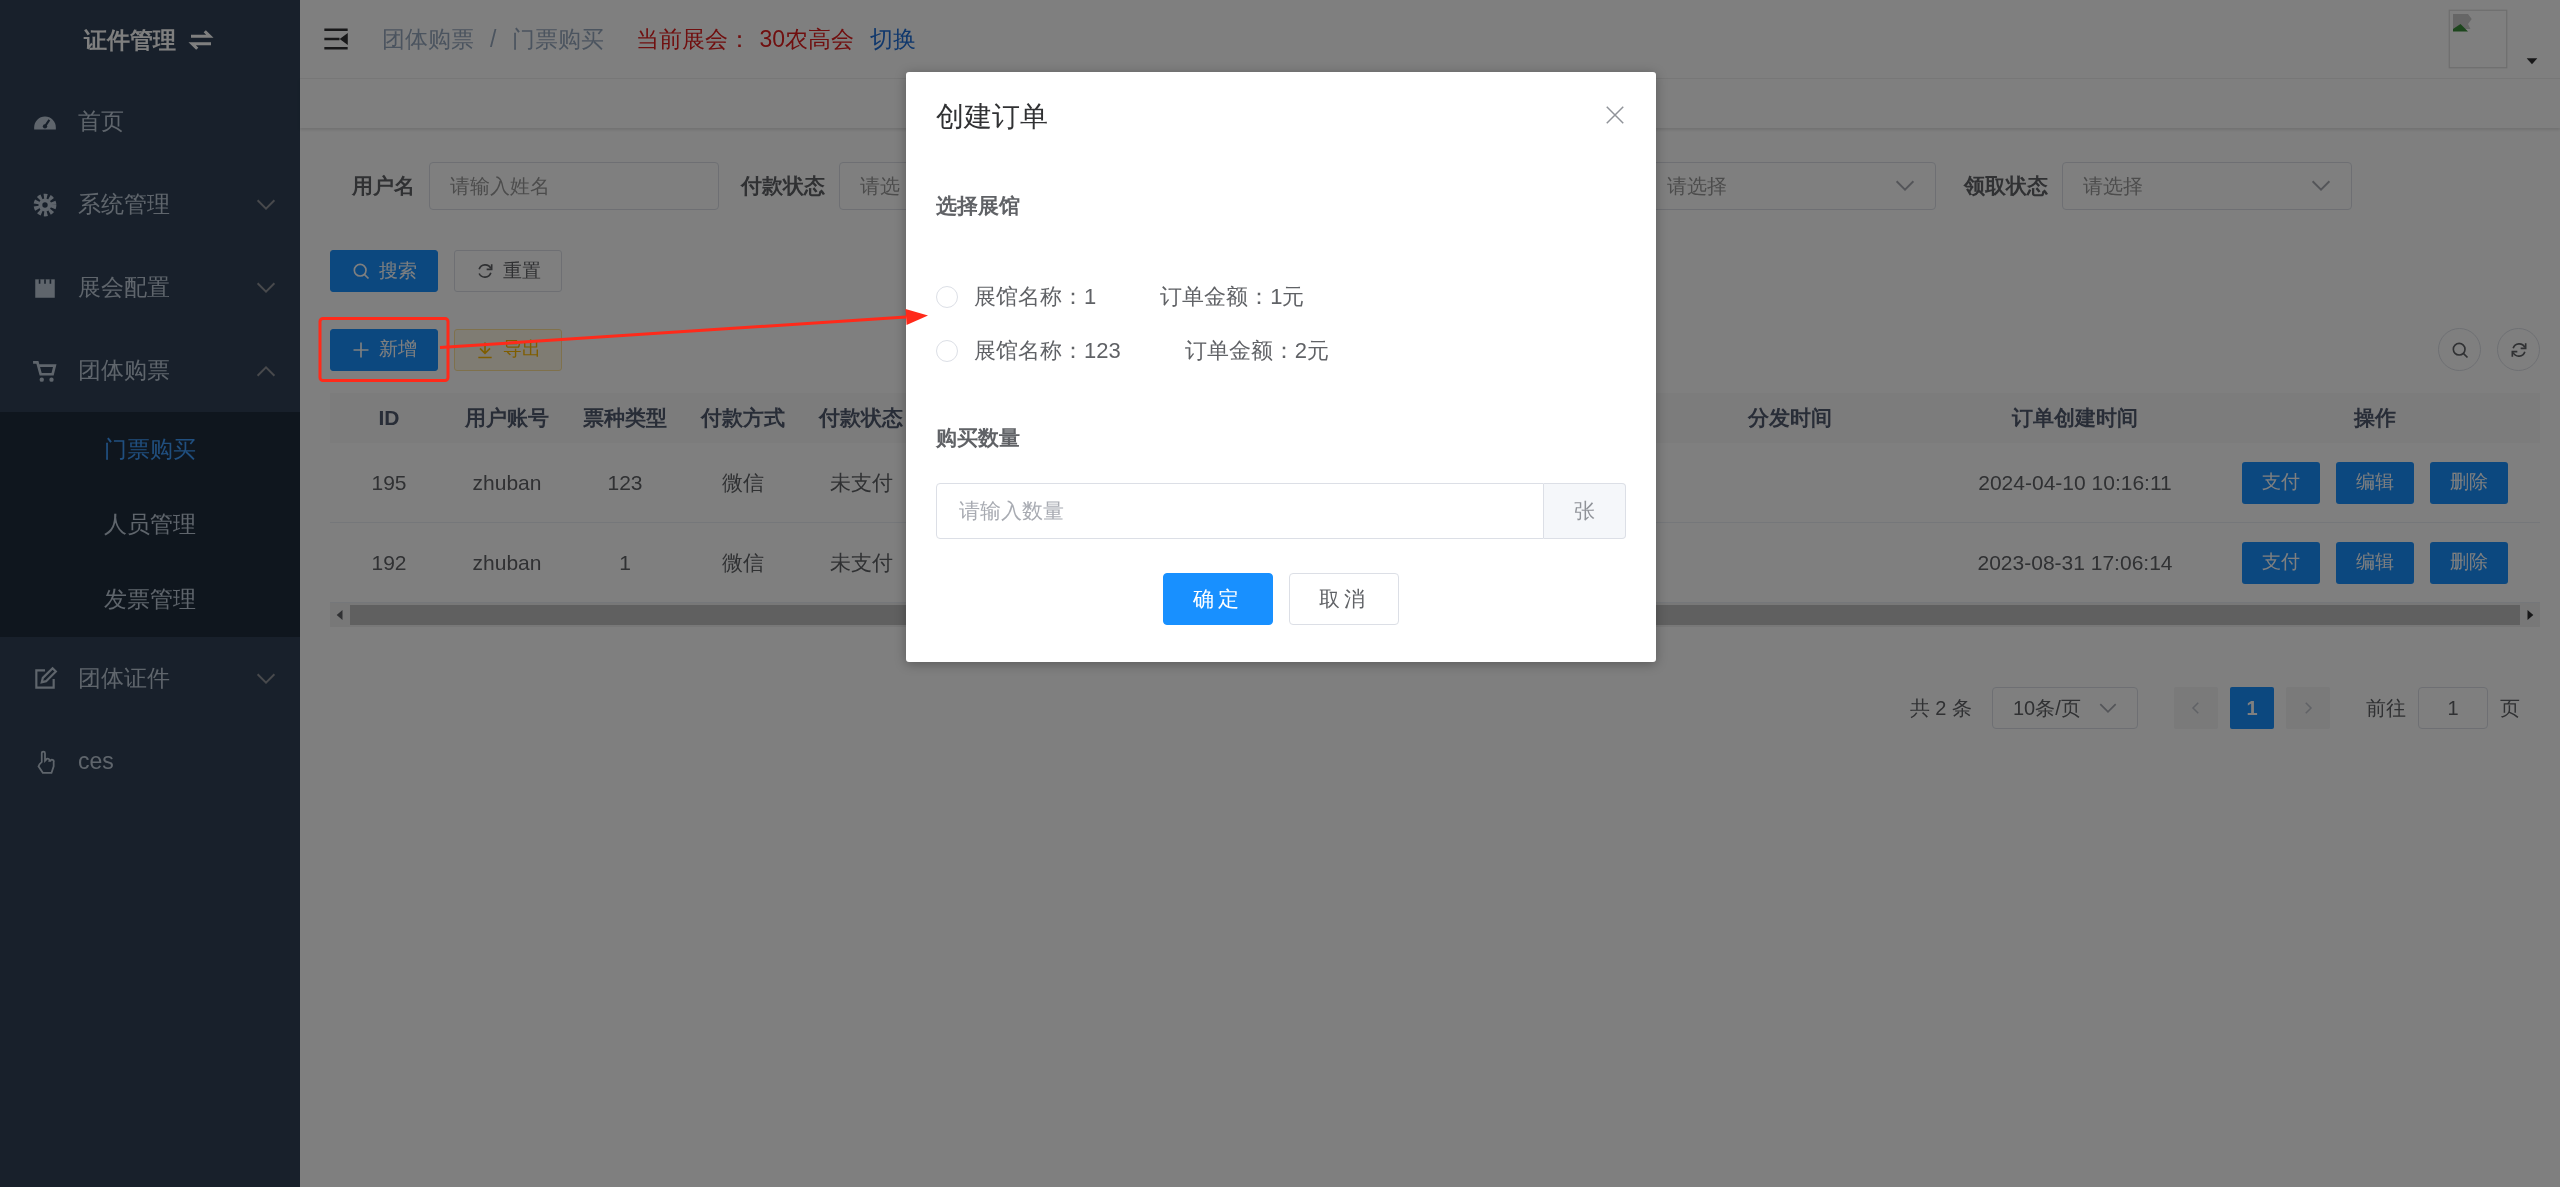 Image resolution: width=2560 pixels, height=1187 pixels. I want to click on hall-name-text: 展馆名称：1, so click(1035, 297).